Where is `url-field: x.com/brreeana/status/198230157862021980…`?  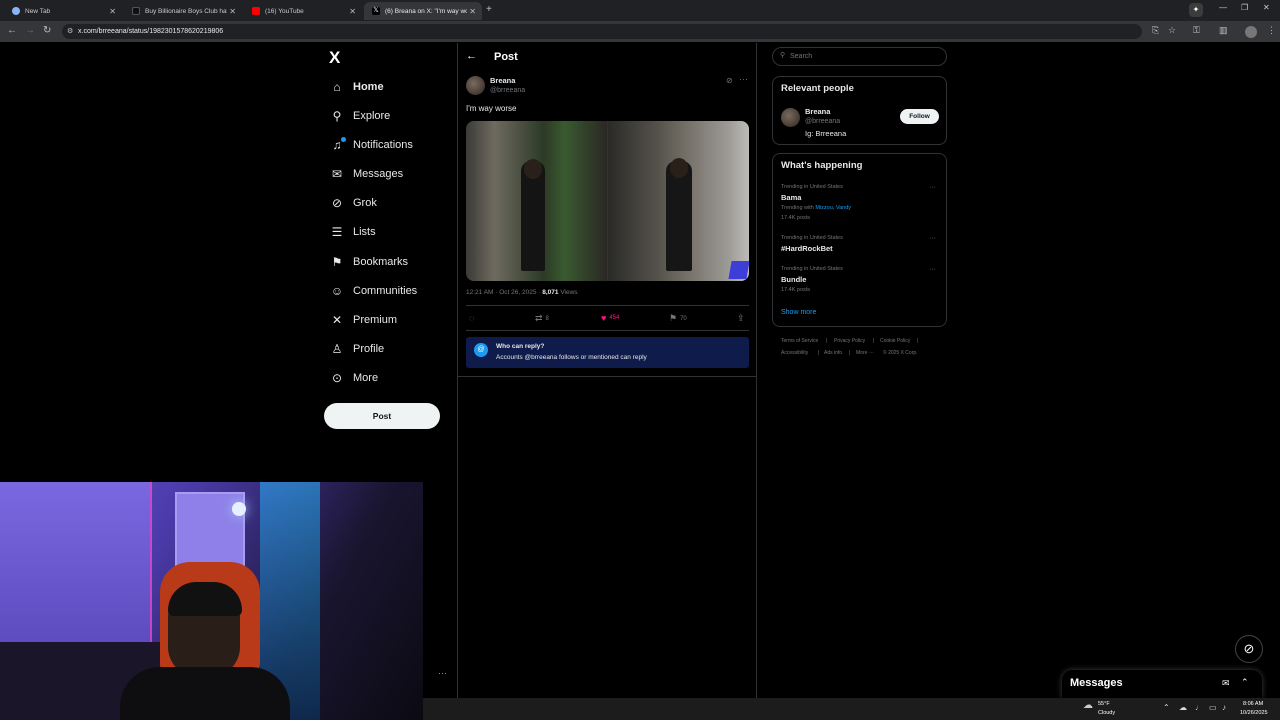
url-field: x.com/brreeana/status/198230157862021980… is located at coordinates (602, 31).